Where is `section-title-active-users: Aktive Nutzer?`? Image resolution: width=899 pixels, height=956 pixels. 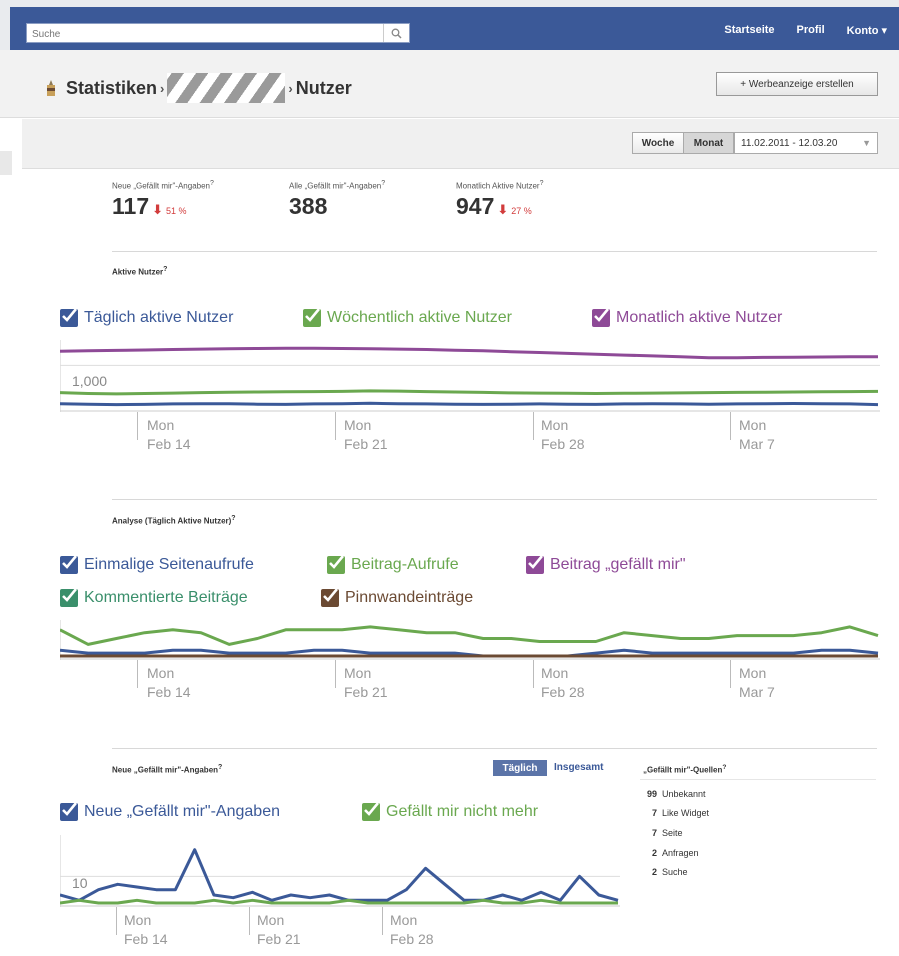
section-title-active-users: Aktive Nutzer? is located at coordinates (139, 271).